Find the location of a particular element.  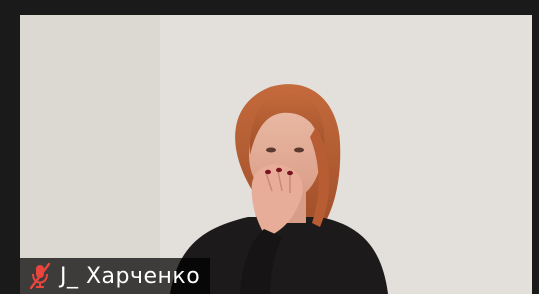

microphone-muted-icon is located at coordinates (40, 276).